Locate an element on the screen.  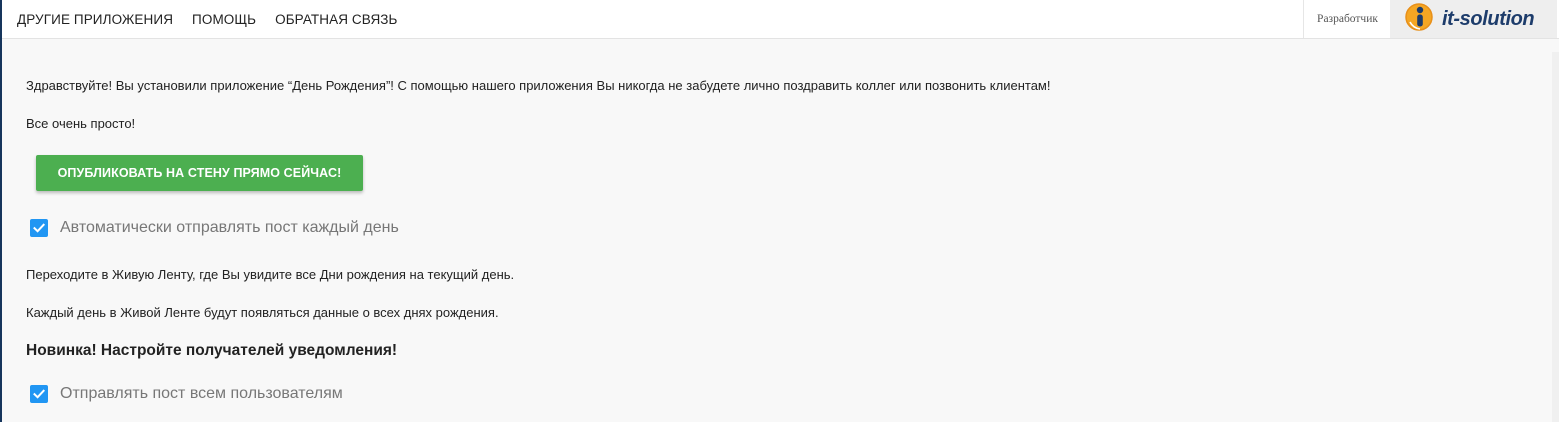
developer-label: Разработчик is located at coordinates (1347, 19).